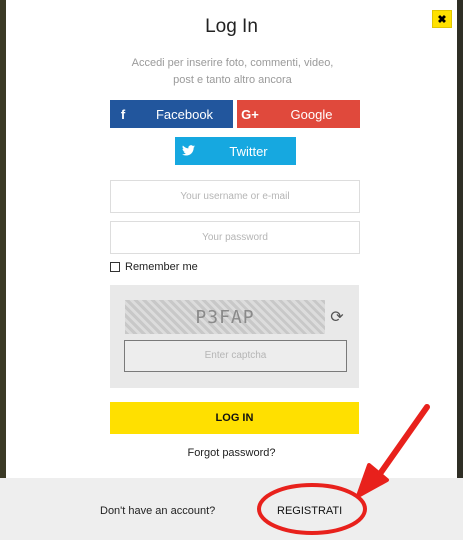 The height and width of the screenshot is (540, 463). I want to click on captcha-image: P3FAP, so click(225, 317).